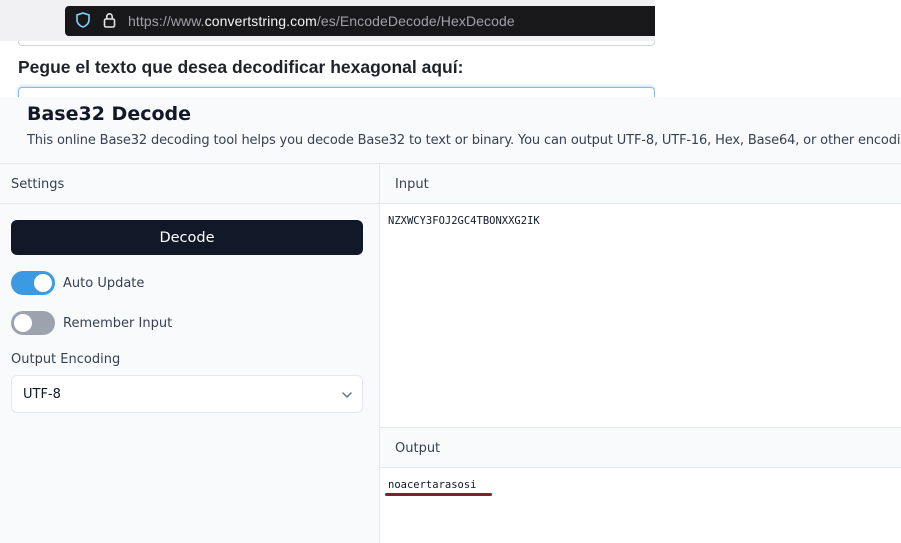 The height and width of the screenshot is (543, 901). I want to click on output-title: Output, so click(418, 448).